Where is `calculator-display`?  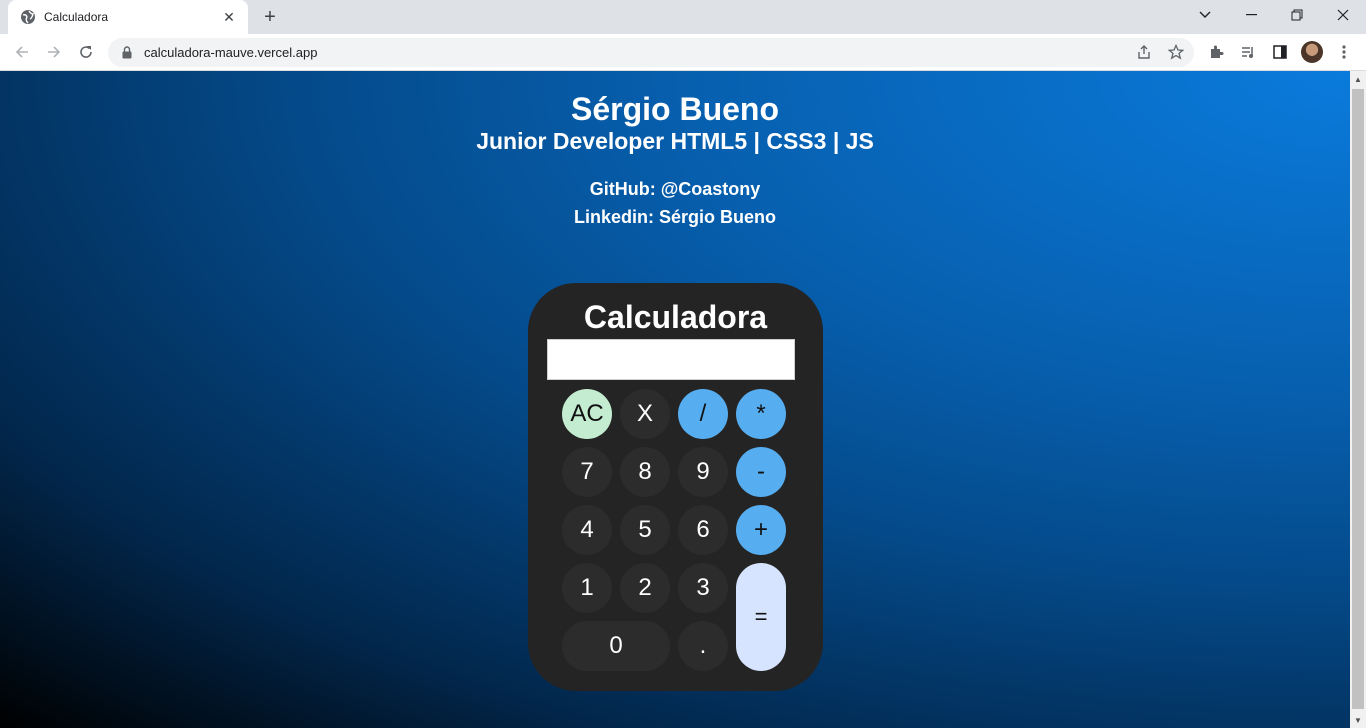 calculator-display is located at coordinates (671, 359).